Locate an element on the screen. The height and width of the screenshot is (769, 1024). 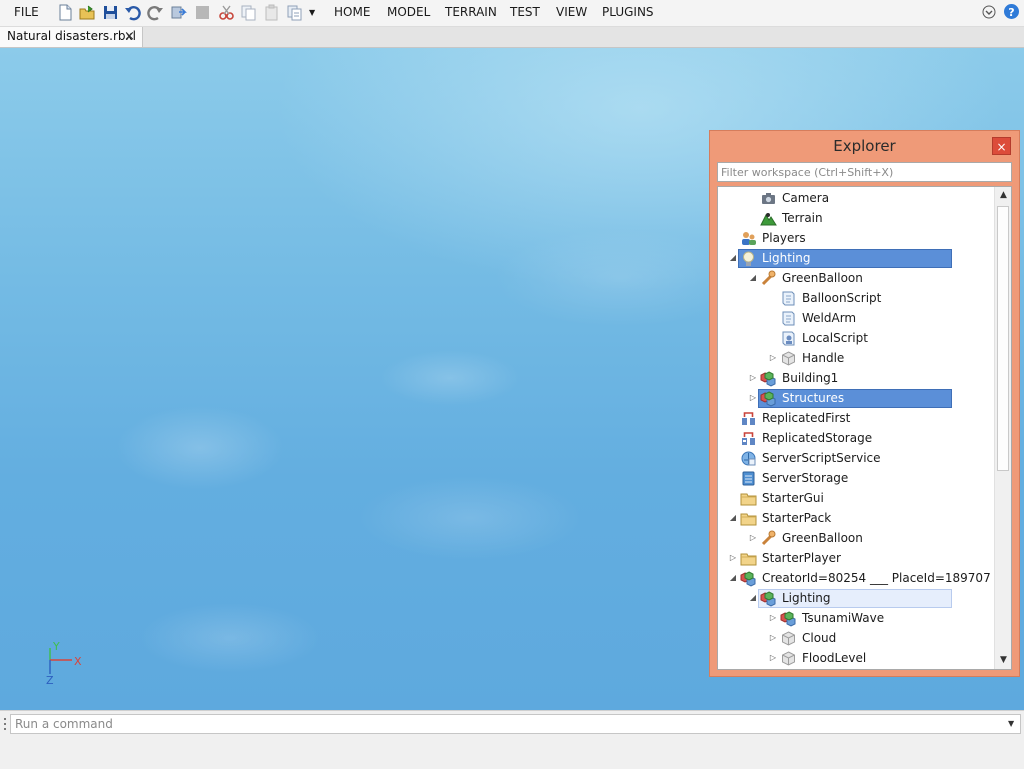
players-icon is located at coordinates (749, 238).